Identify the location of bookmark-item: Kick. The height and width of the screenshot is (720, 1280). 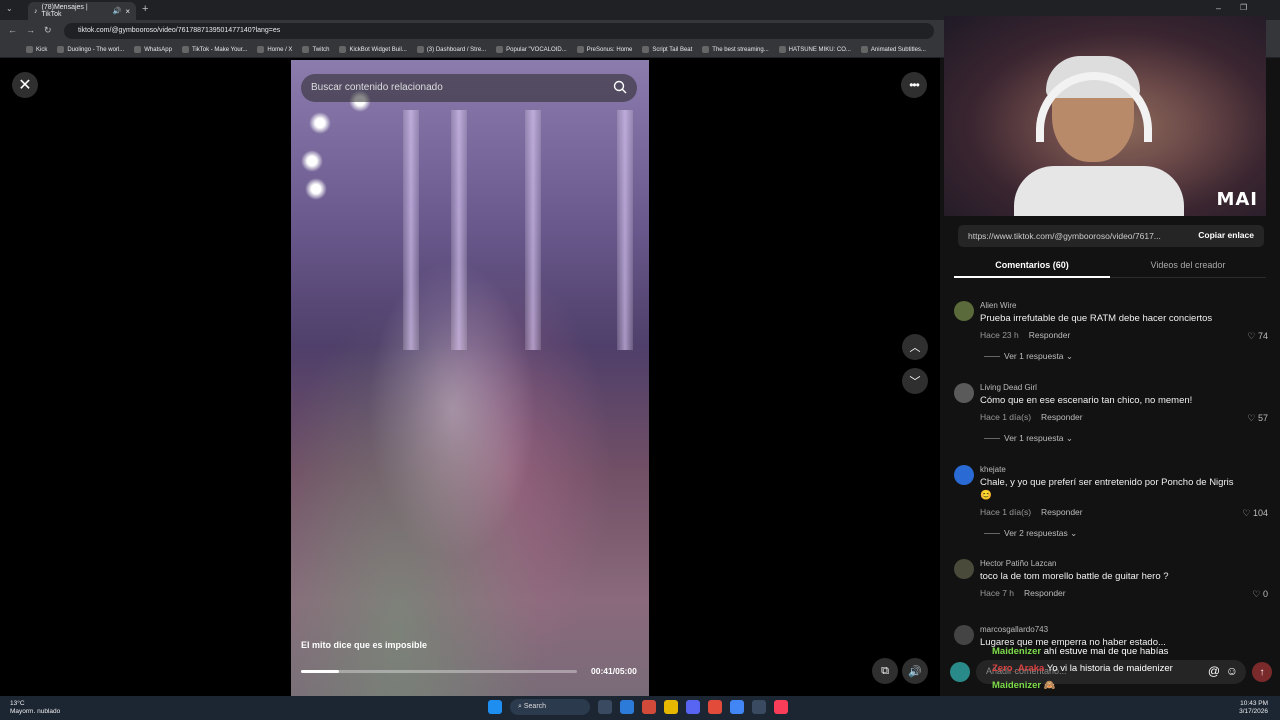
(36, 49).